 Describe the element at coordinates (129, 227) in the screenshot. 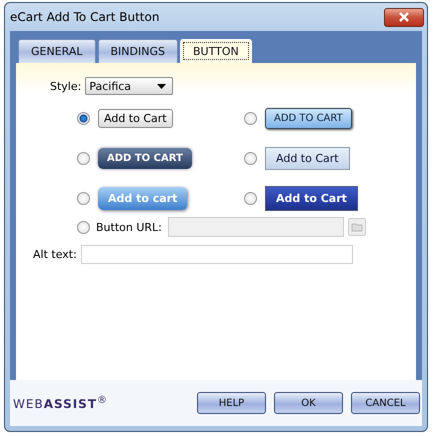

I see `button-url-label: Button URL:` at that location.